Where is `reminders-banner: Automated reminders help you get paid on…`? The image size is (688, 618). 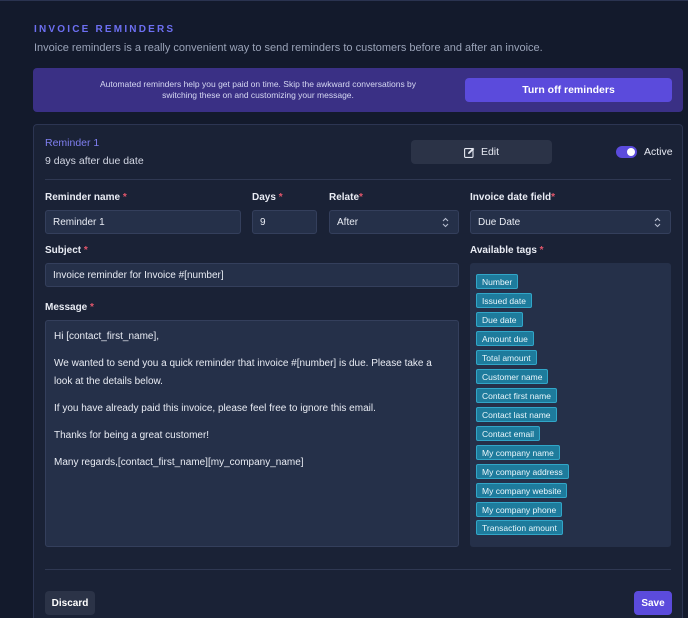
reminders-banner: Automated reminders help you get paid on… is located at coordinates (358, 90).